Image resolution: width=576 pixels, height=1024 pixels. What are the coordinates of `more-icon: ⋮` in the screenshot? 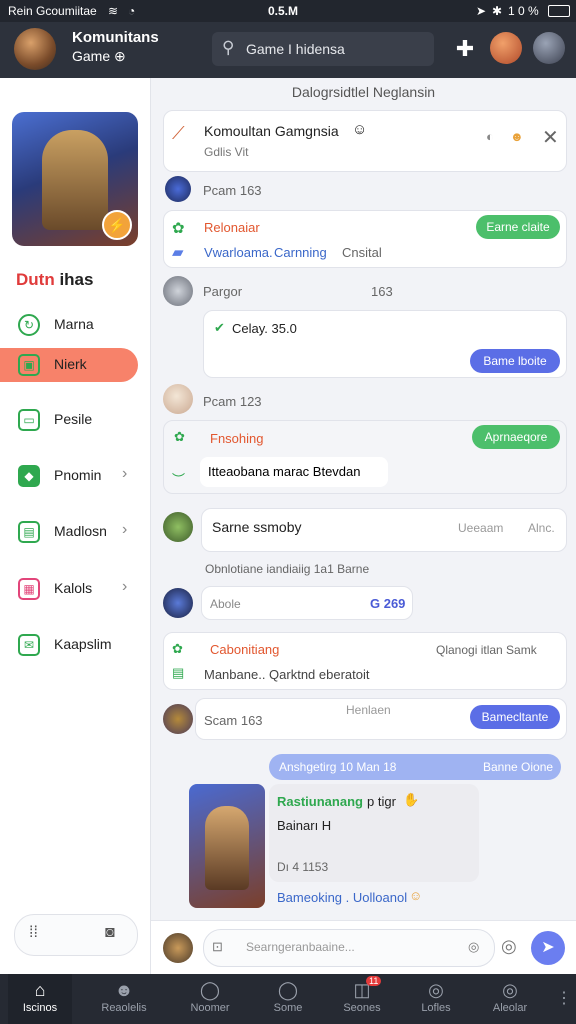 It's located at (564, 998).